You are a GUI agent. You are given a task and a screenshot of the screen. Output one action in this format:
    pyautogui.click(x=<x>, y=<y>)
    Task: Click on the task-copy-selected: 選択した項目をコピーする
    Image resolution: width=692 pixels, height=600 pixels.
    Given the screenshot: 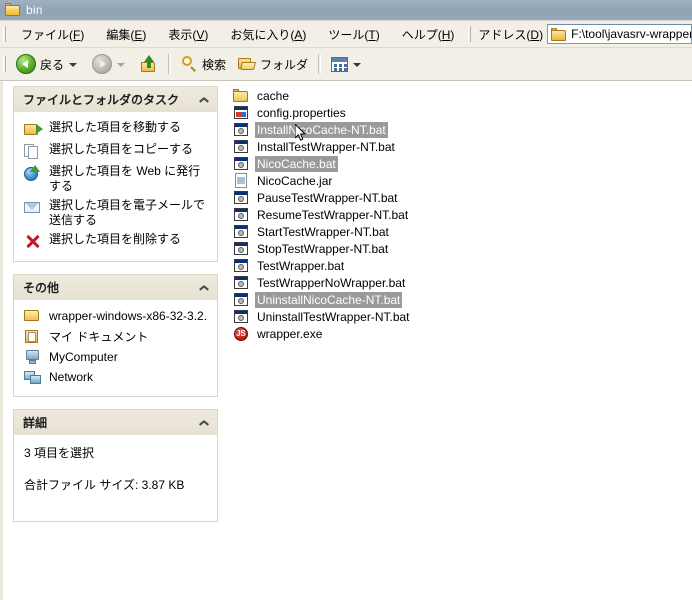 What is the action you would take?
    pyautogui.click(x=116, y=151)
    